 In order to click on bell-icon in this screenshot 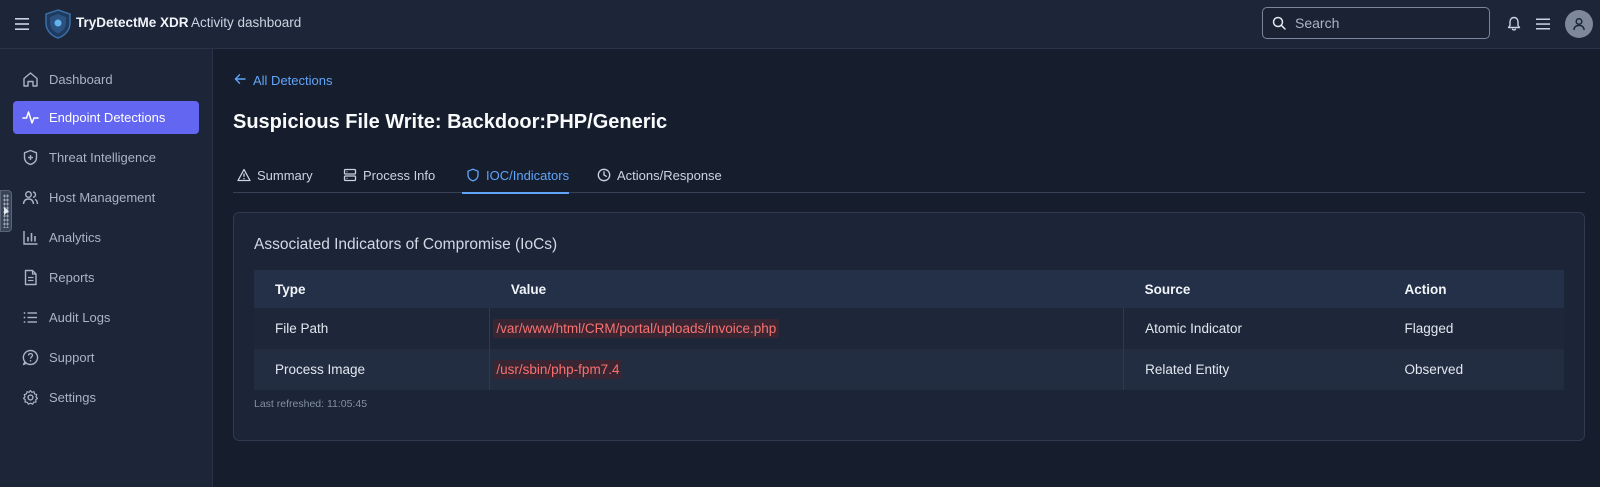, I will do `click(1514, 23)`.